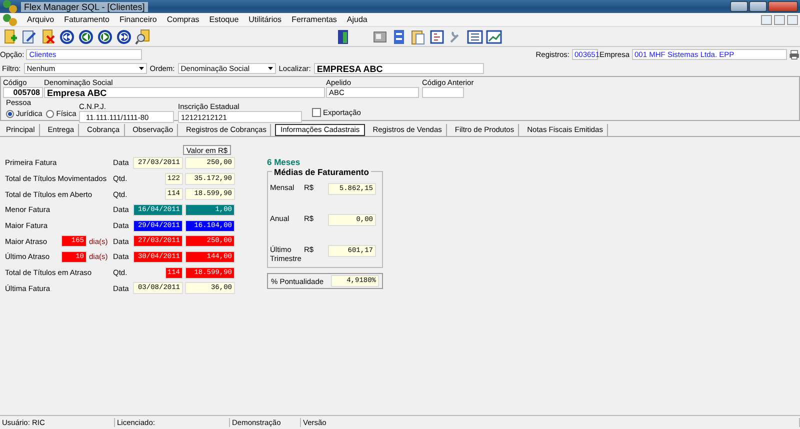  Describe the element at coordinates (779, 19) in the screenshot. I see `restore-button` at that location.